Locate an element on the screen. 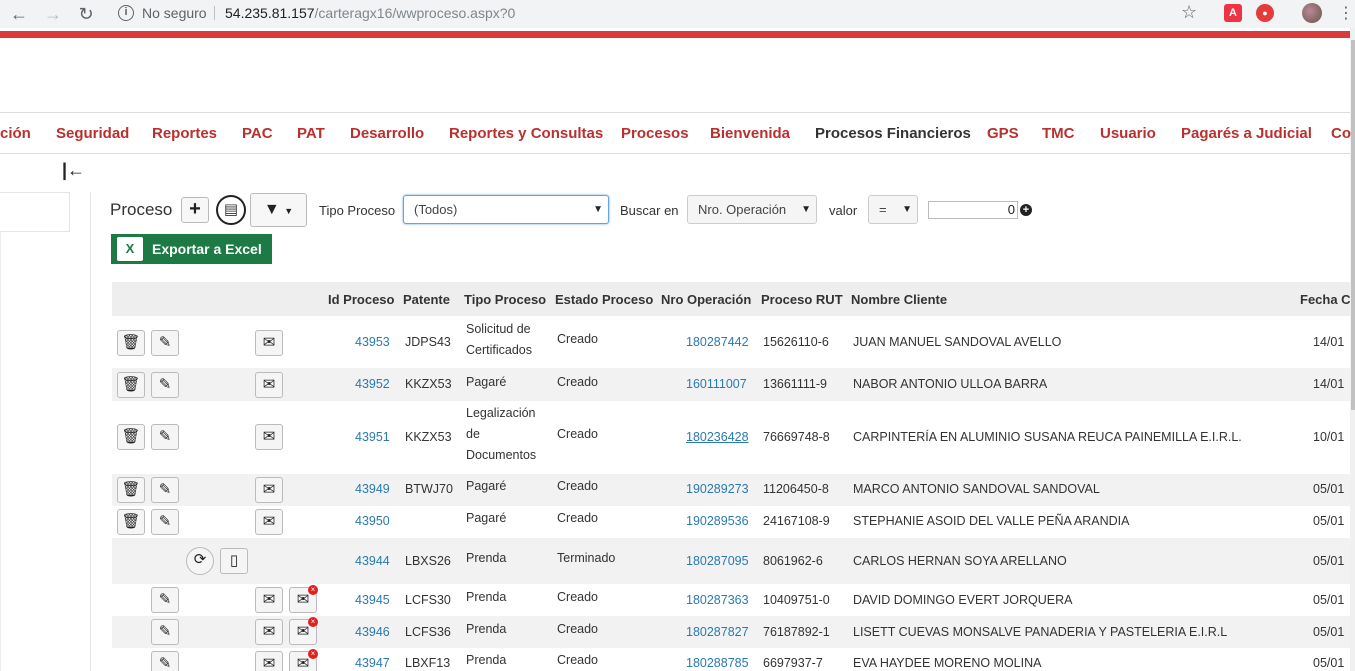  menu-item-reportes: Reportes is located at coordinates (184, 133).